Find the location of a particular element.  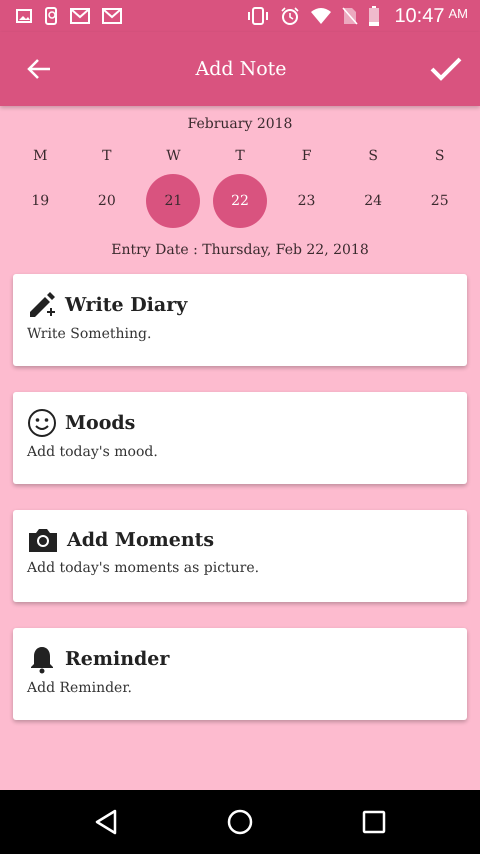

card-subtitle: Add Reminder. is located at coordinates (79, 688).